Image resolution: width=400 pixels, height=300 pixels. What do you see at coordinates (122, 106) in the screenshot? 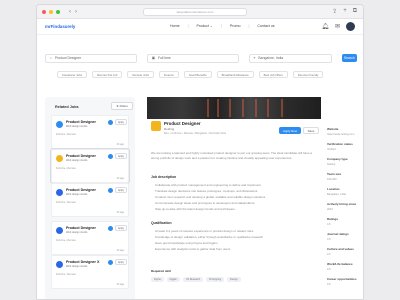
I see `filters-button: ⇅ Filters` at bounding box center [122, 106].